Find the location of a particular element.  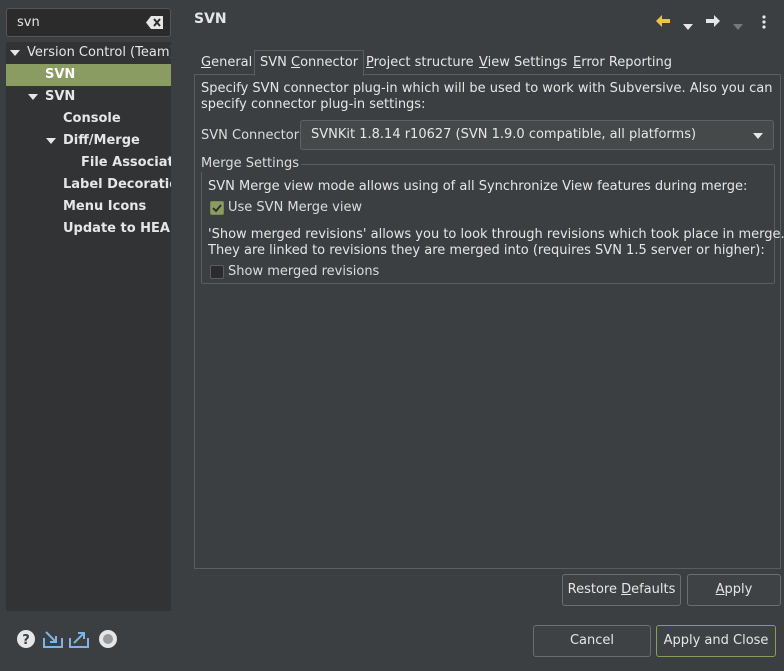

tab-error-reporting: Error Reporting is located at coordinates (622, 63).